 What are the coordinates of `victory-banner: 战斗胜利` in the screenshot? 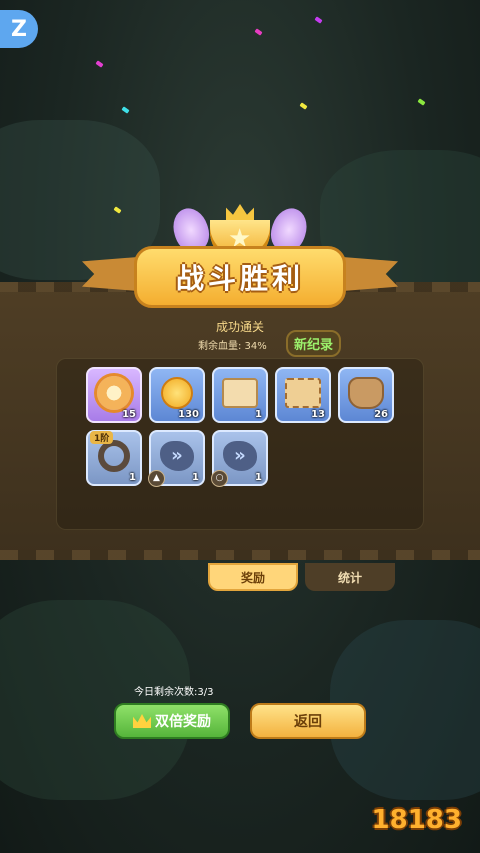 It's located at (240, 277).